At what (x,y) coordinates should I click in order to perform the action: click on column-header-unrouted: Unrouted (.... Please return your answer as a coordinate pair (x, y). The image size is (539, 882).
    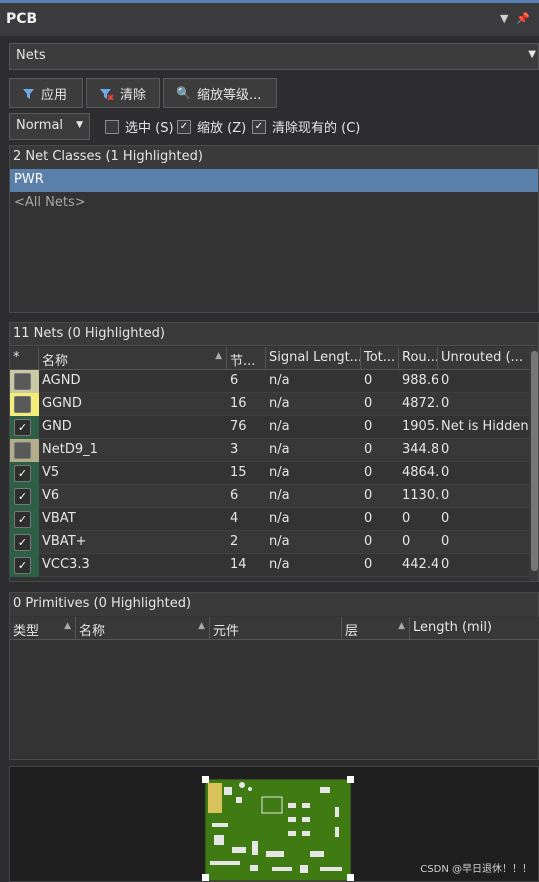
    Looking at the image, I should click on (485, 358).